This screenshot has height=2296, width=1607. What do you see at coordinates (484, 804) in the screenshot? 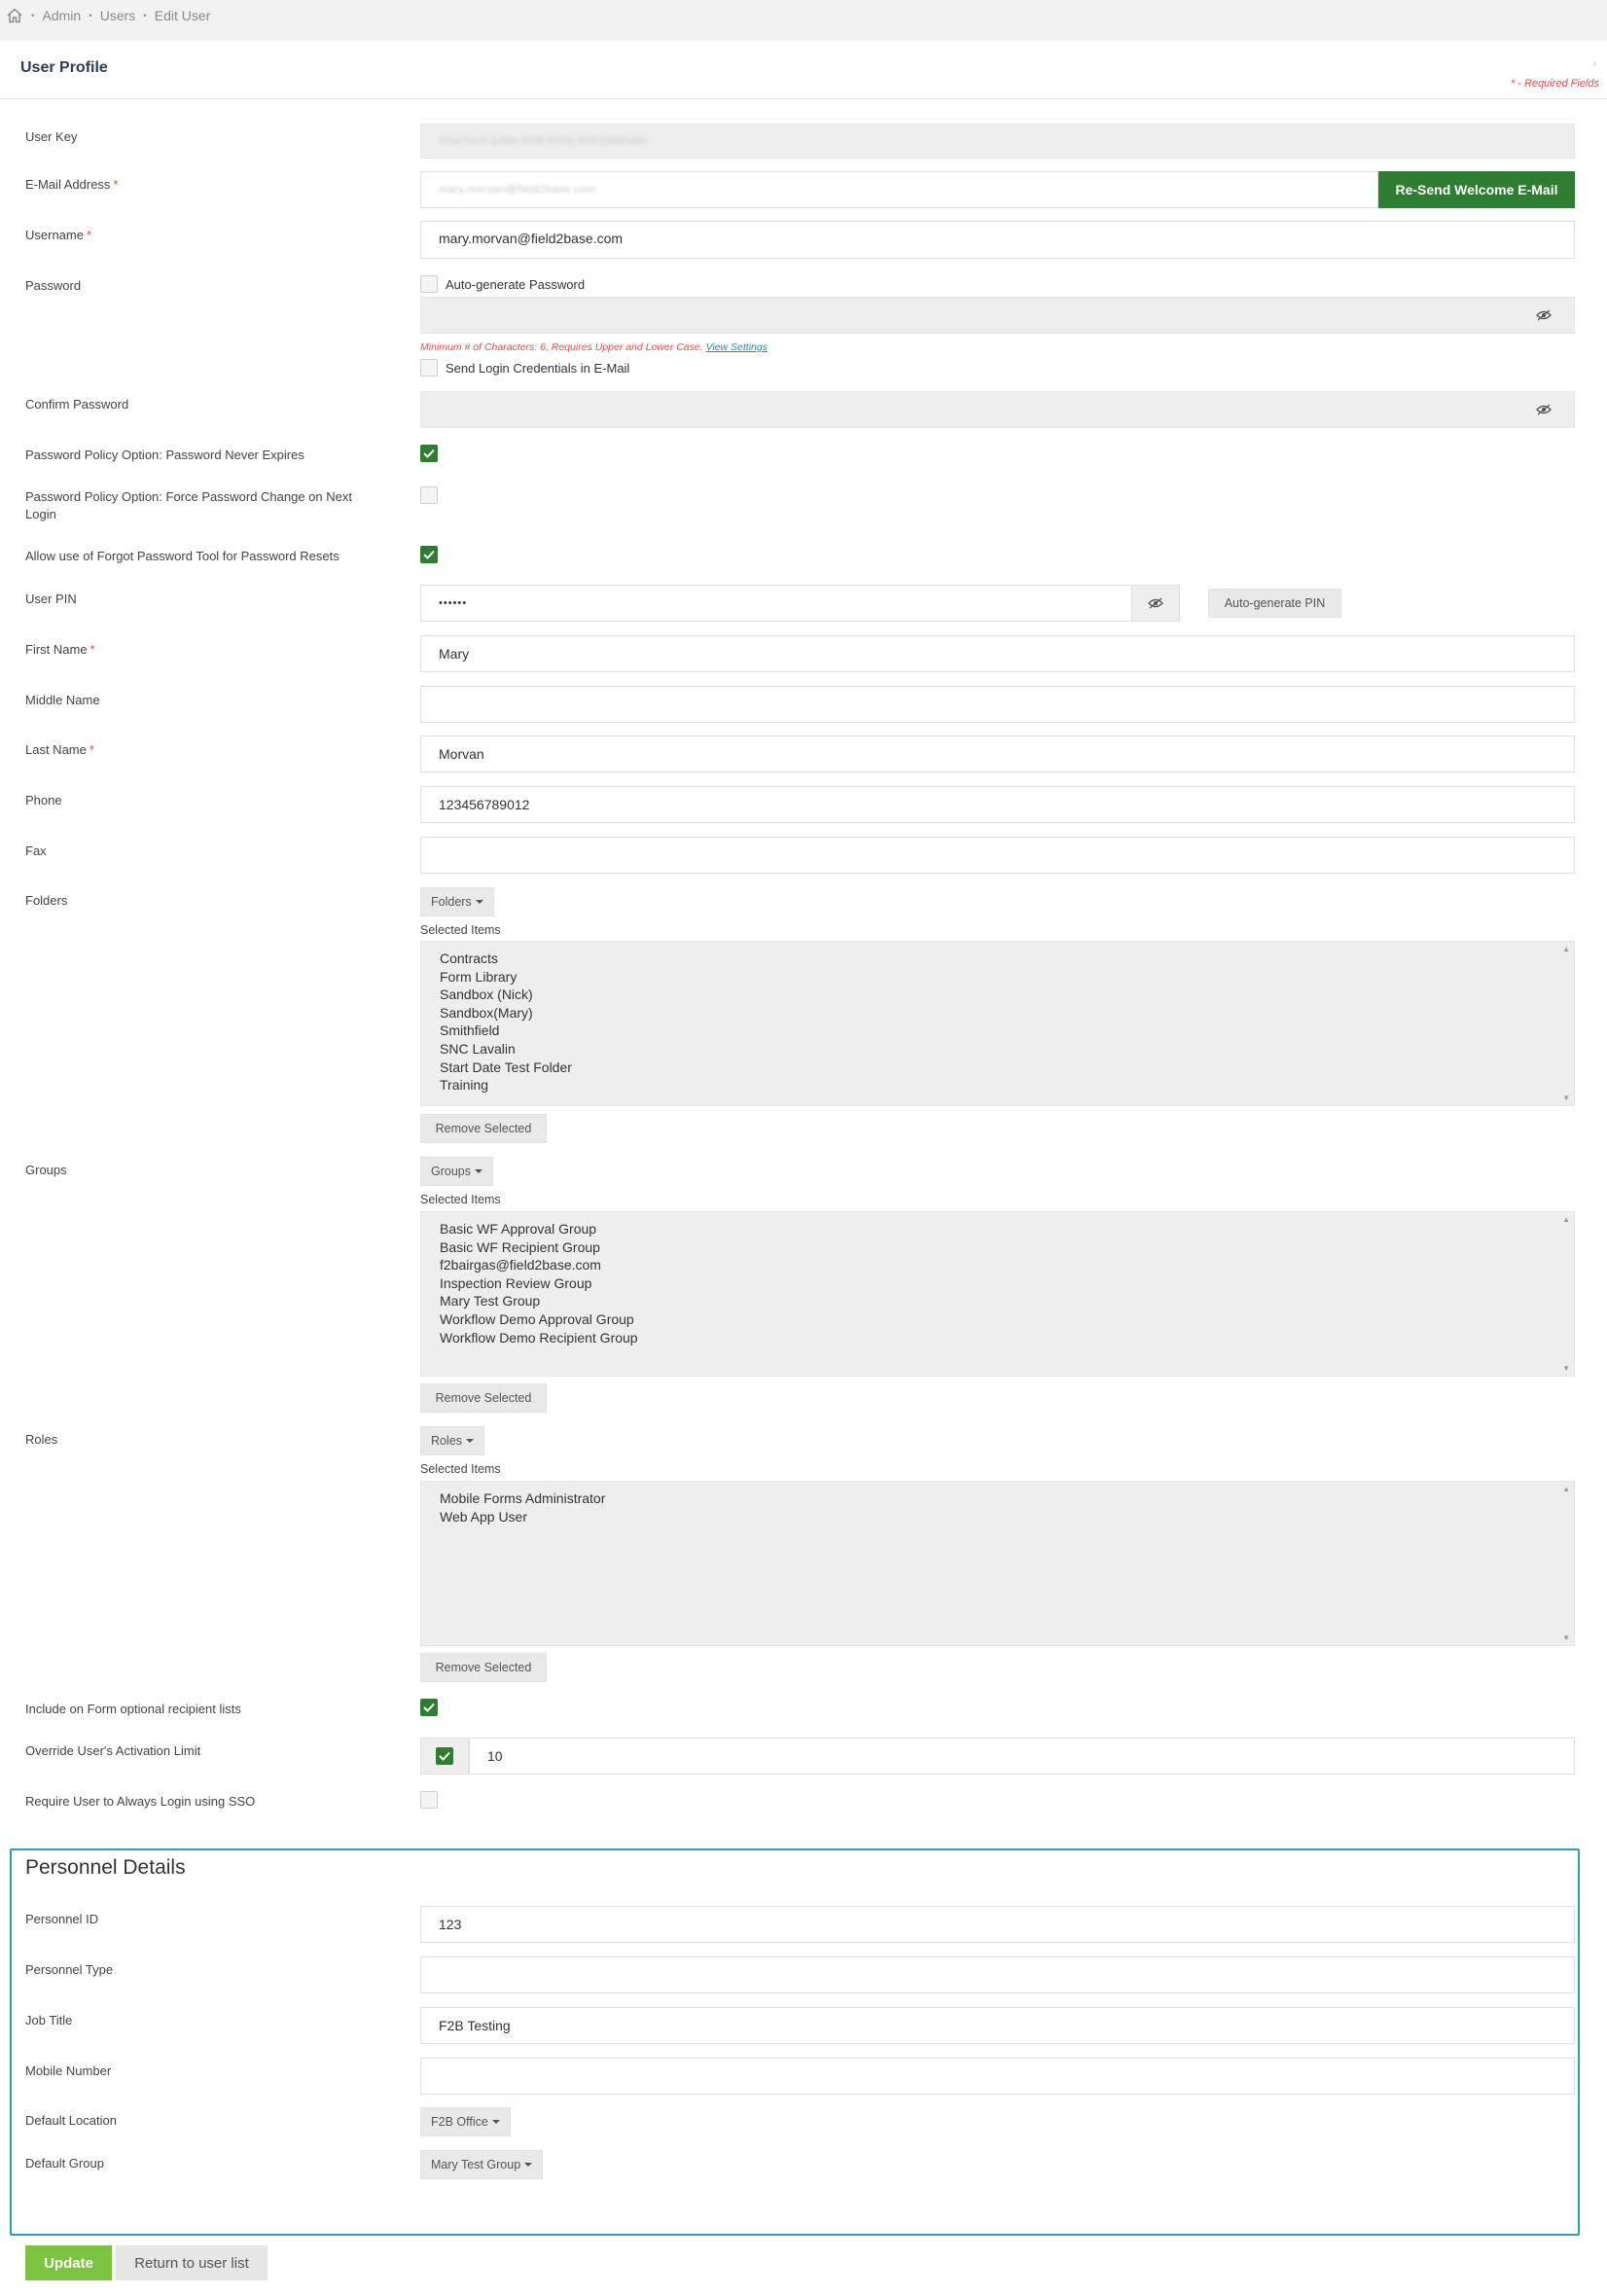
I see `phone-value: 123456789012` at bounding box center [484, 804].